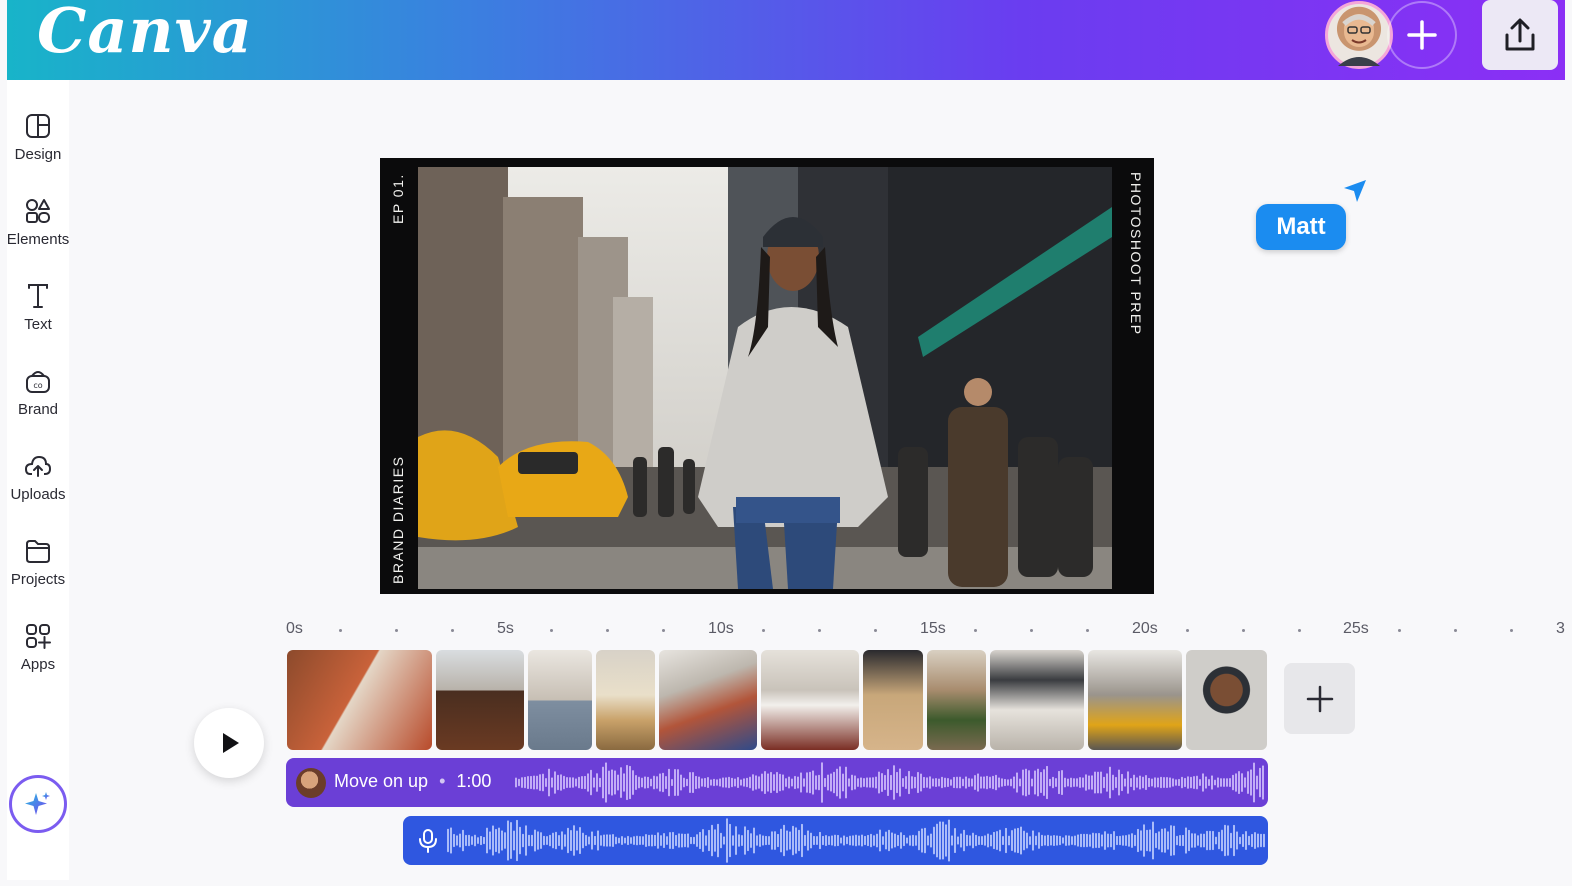  Describe the element at coordinates (786, 40) in the screenshot. I see `top-bar: Canva` at that location.